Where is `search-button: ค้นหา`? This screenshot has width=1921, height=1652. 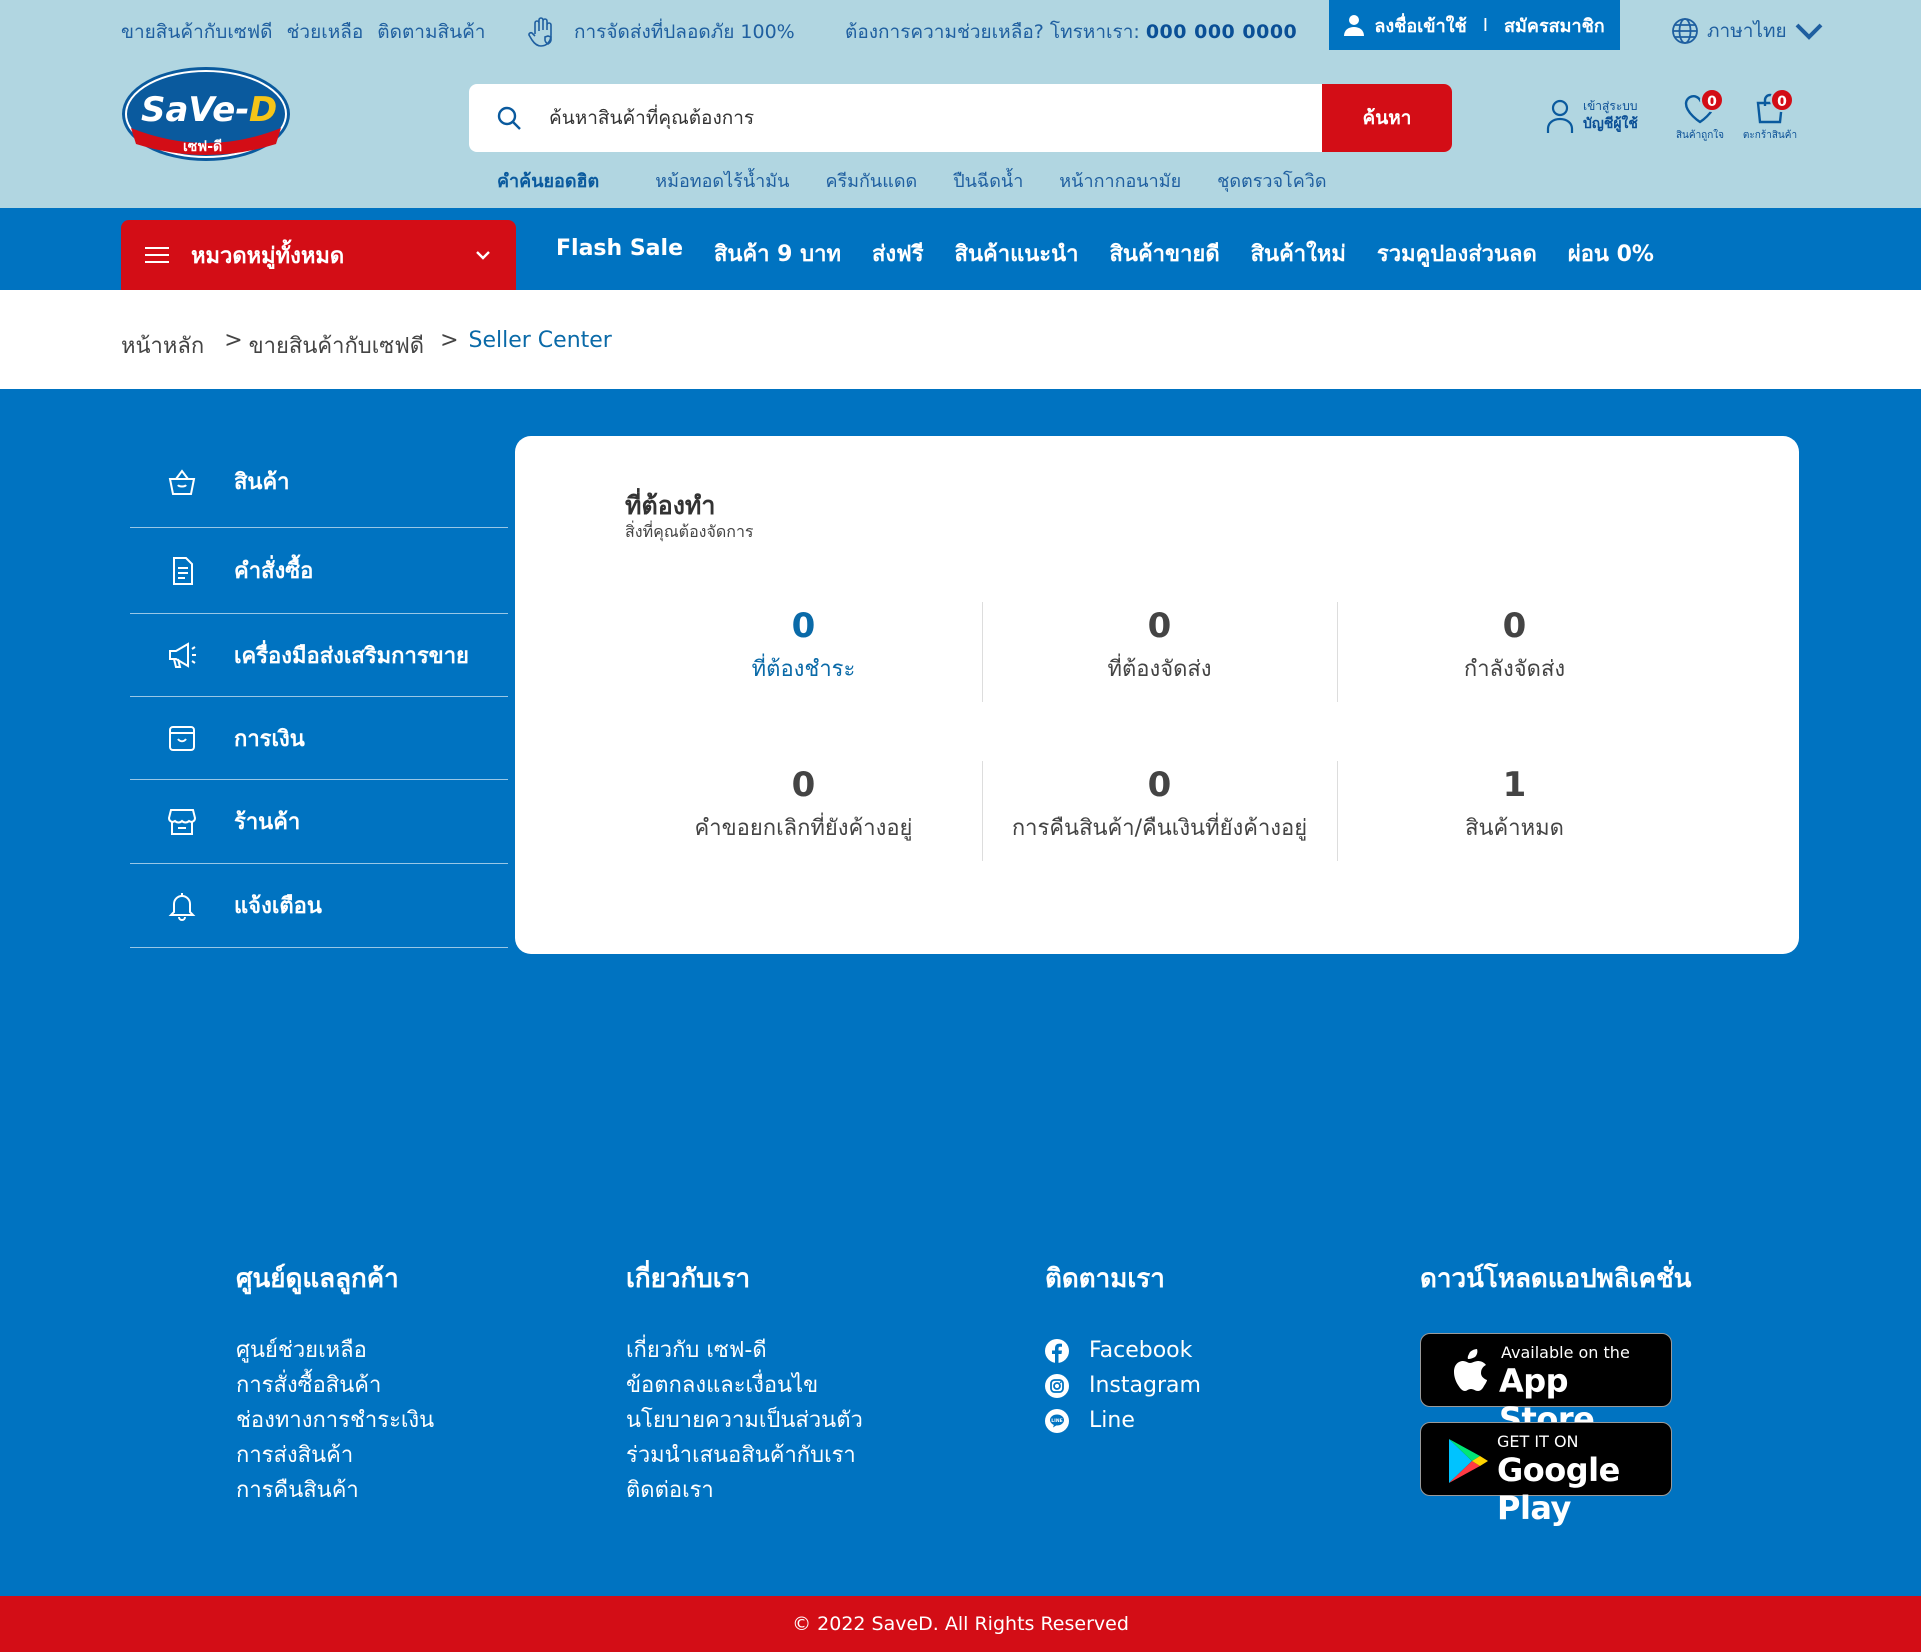
search-button: ค้นหา is located at coordinates (1387, 118).